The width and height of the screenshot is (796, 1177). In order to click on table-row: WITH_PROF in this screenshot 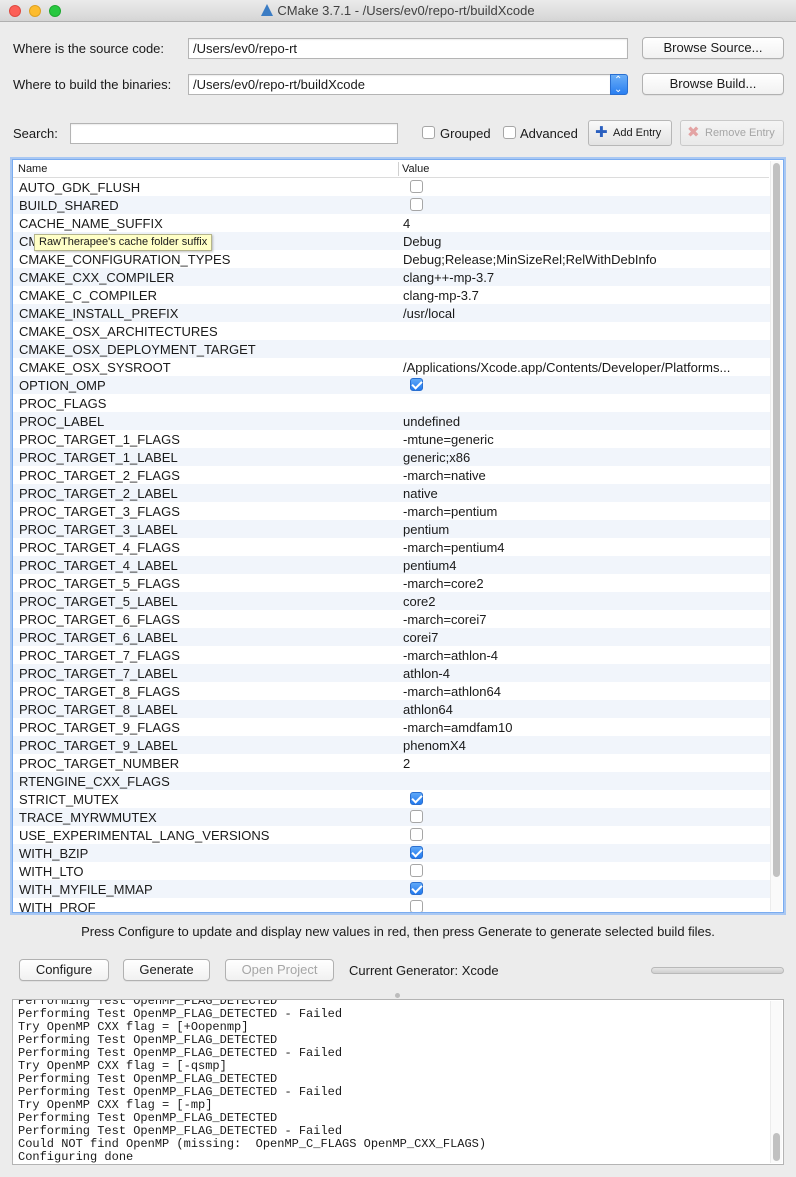, I will do `click(392, 905)`.